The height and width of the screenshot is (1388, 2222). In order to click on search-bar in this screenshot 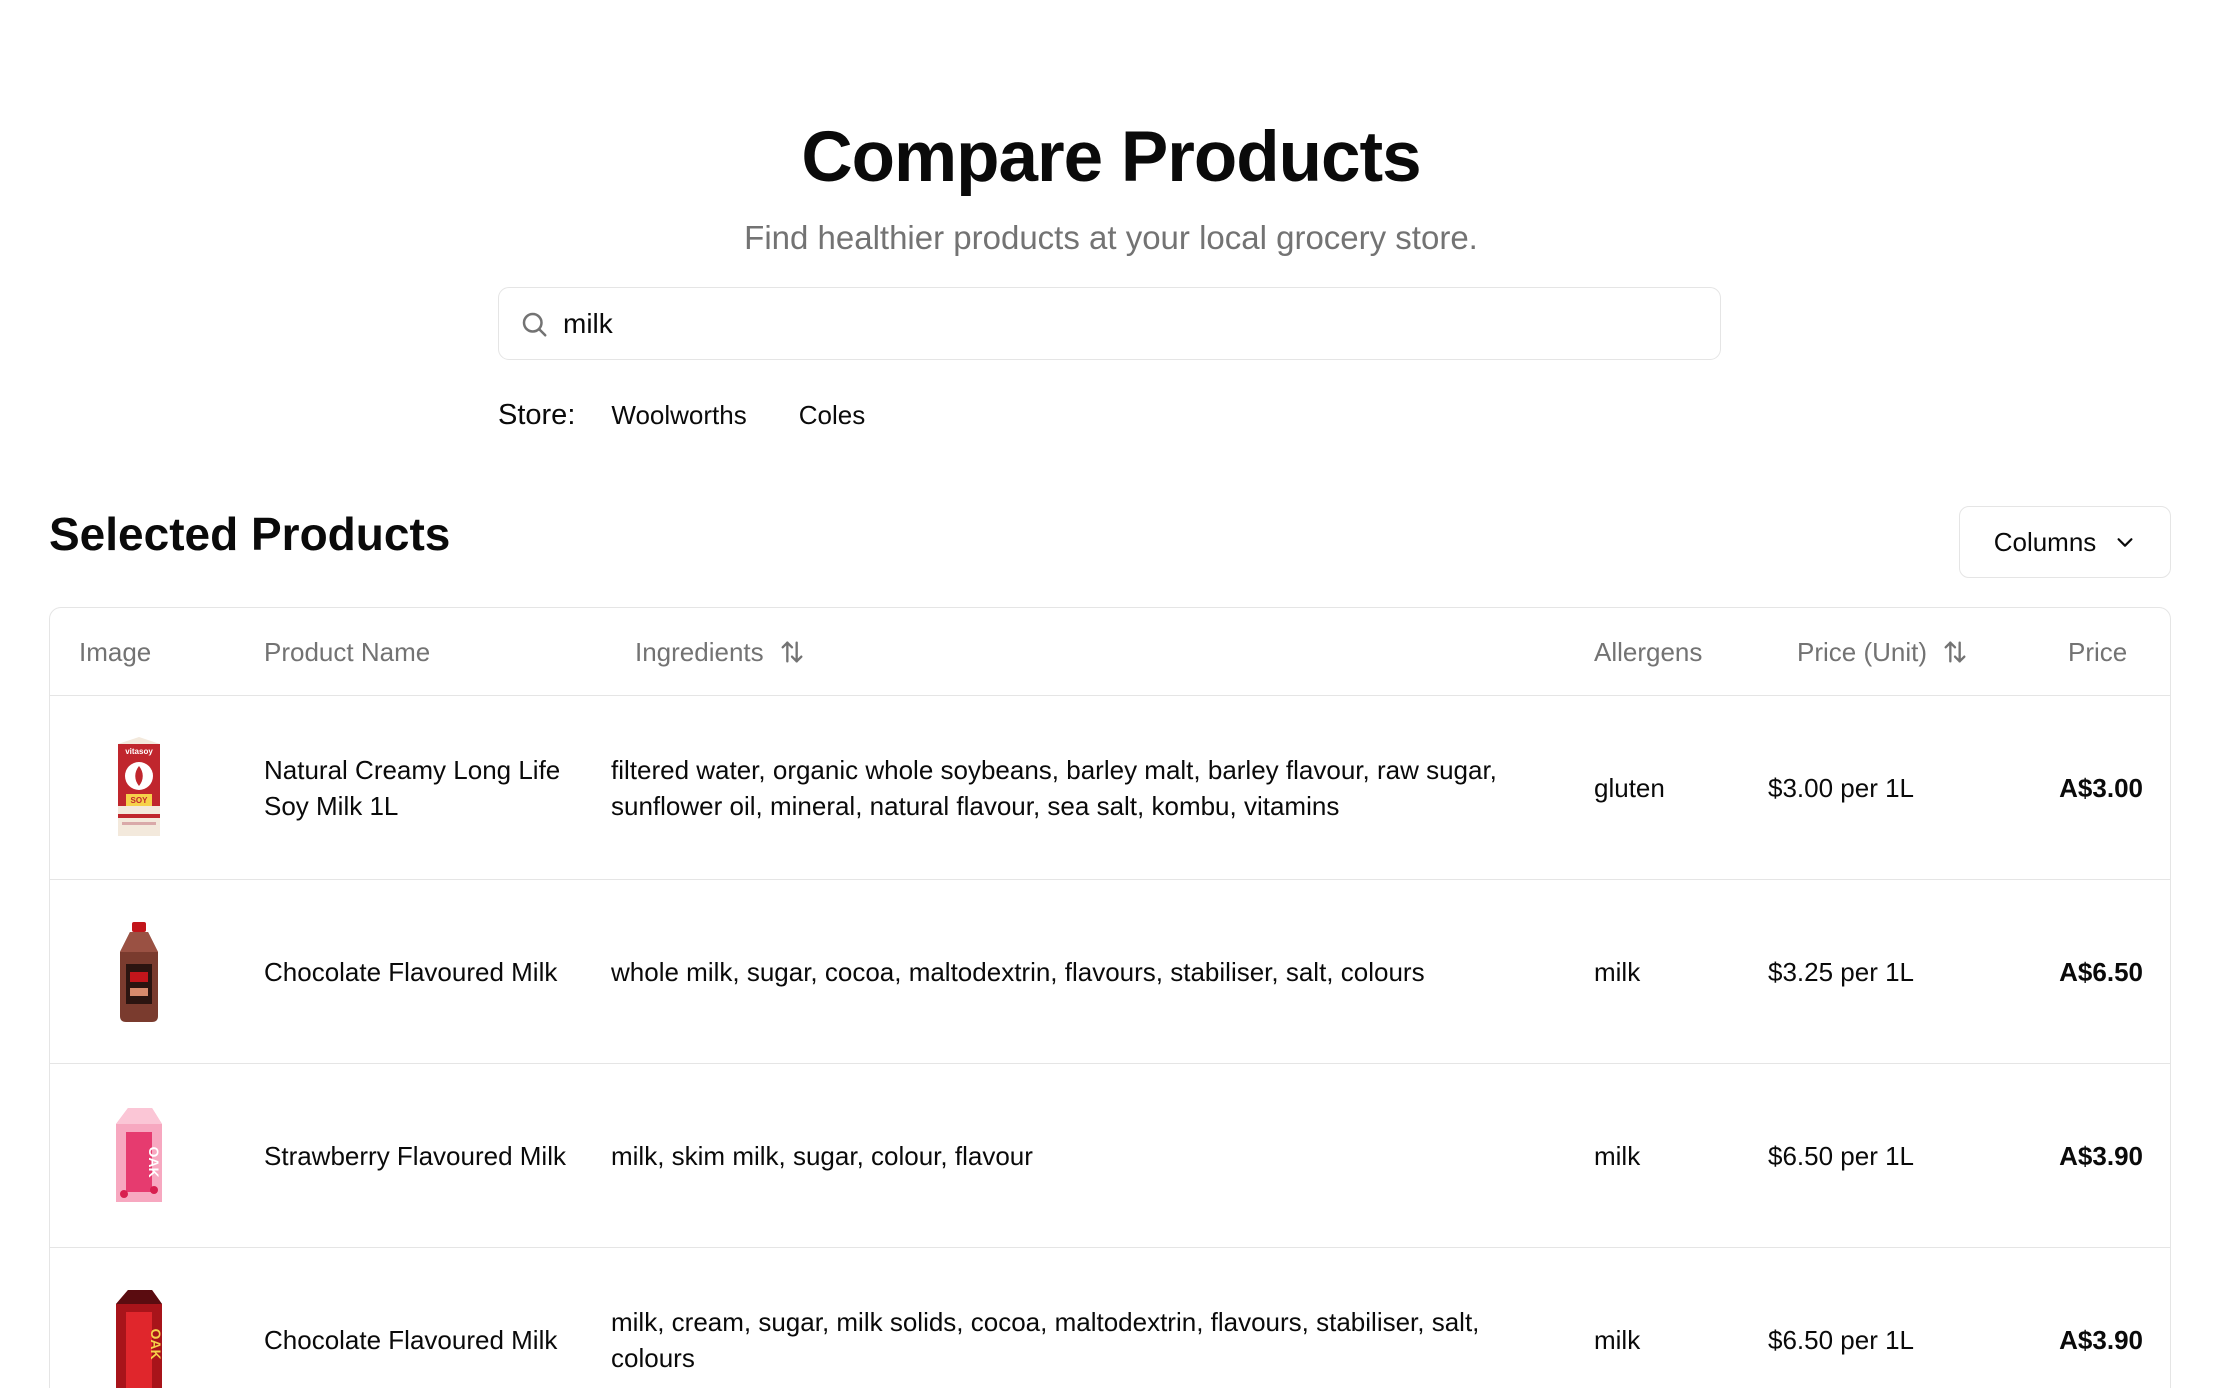, I will do `click(1109, 323)`.